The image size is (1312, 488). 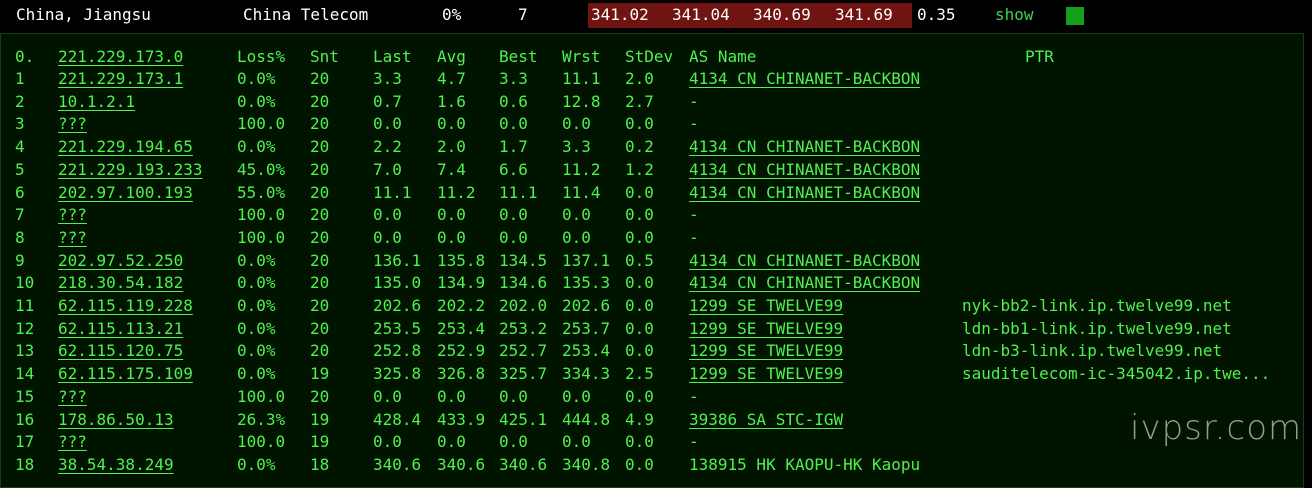 I want to click on host-link: 62.115.119.228, so click(x=125, y=306).